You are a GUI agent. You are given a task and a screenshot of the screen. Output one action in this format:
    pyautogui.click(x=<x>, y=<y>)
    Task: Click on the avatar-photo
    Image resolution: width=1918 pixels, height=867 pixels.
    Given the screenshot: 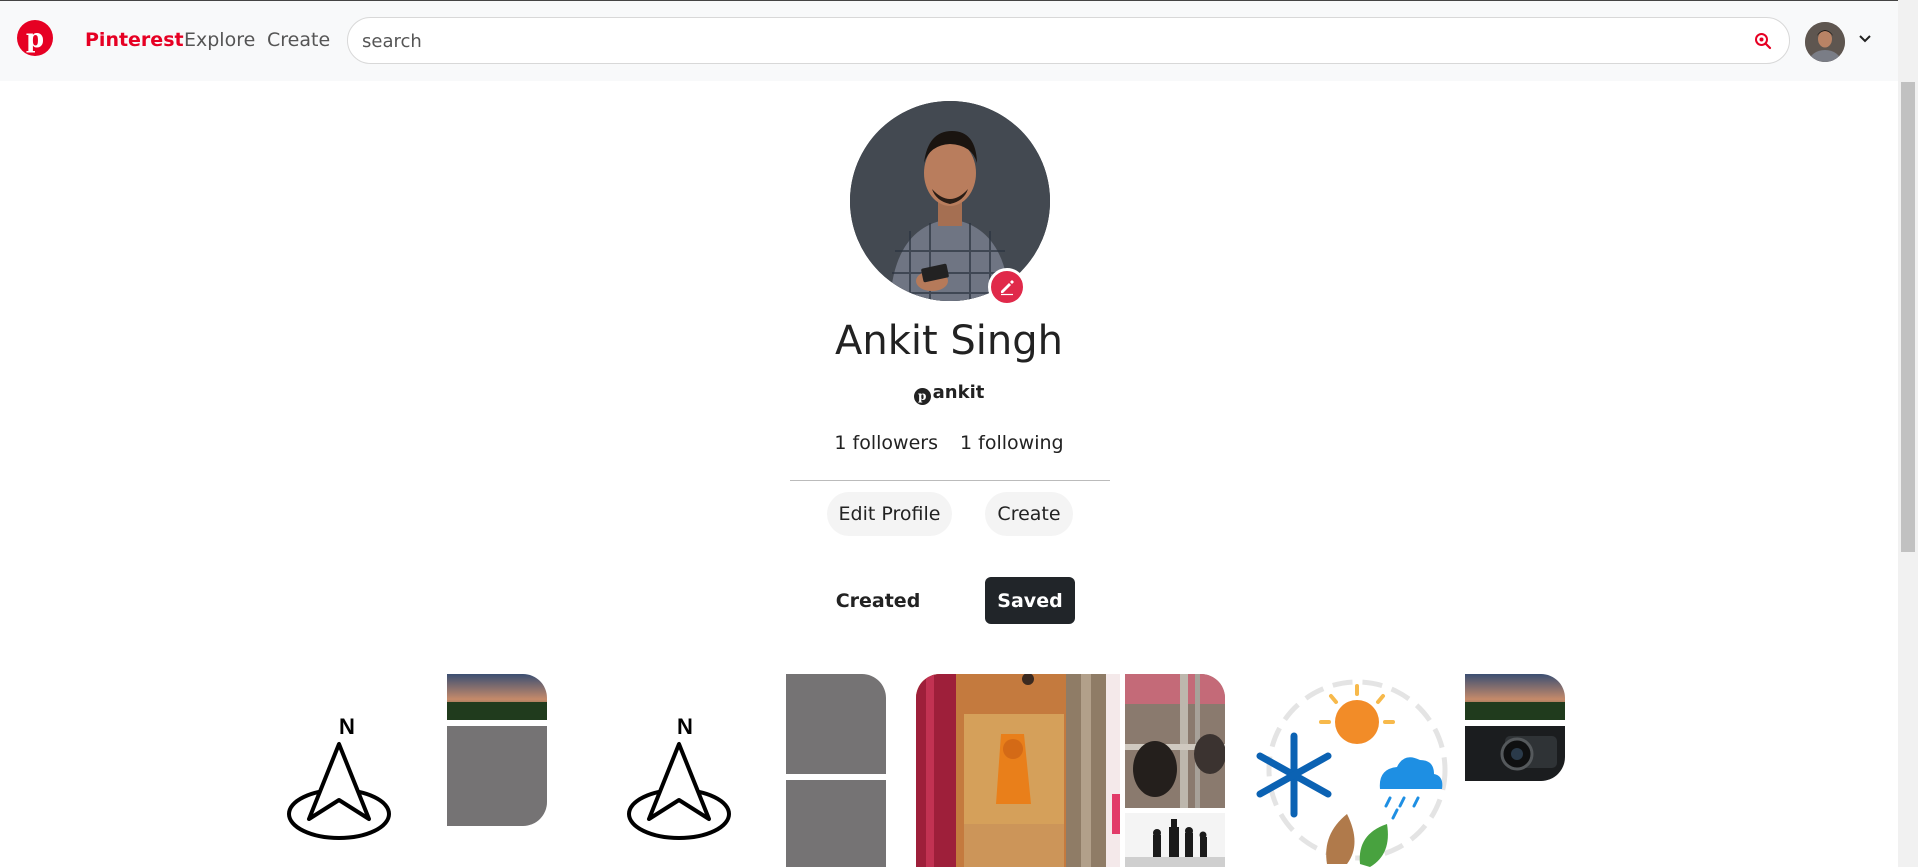 What is the action you would take?
    pyautogui.click(x=1825, y=42)
    